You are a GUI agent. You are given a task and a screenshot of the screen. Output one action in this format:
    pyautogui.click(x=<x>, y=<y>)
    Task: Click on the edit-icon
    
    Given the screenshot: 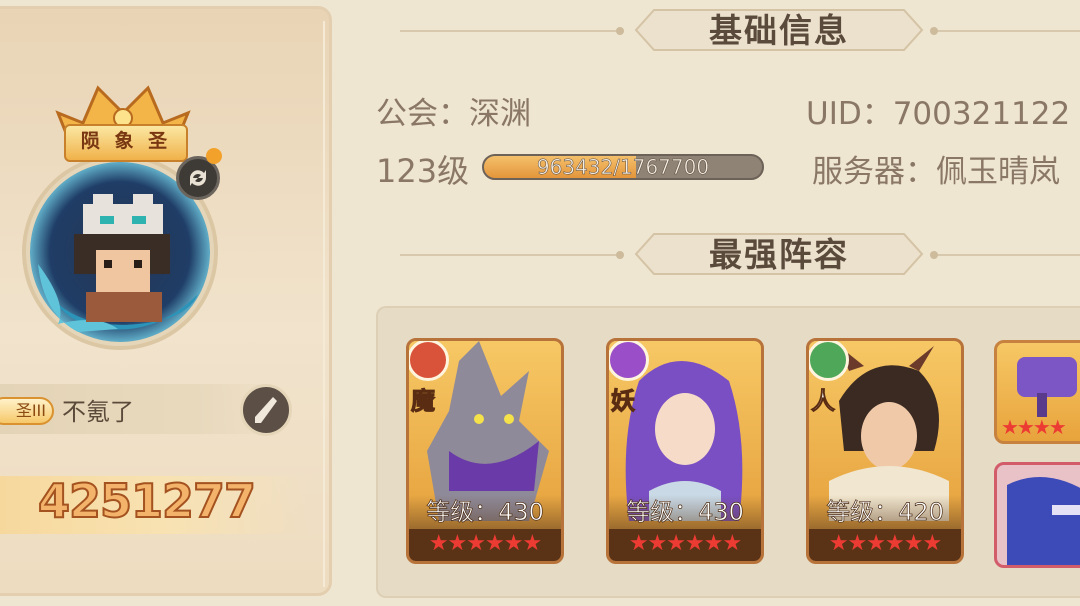 What is the action you would take?
    pyautogui.click(x=266, y=410)
    